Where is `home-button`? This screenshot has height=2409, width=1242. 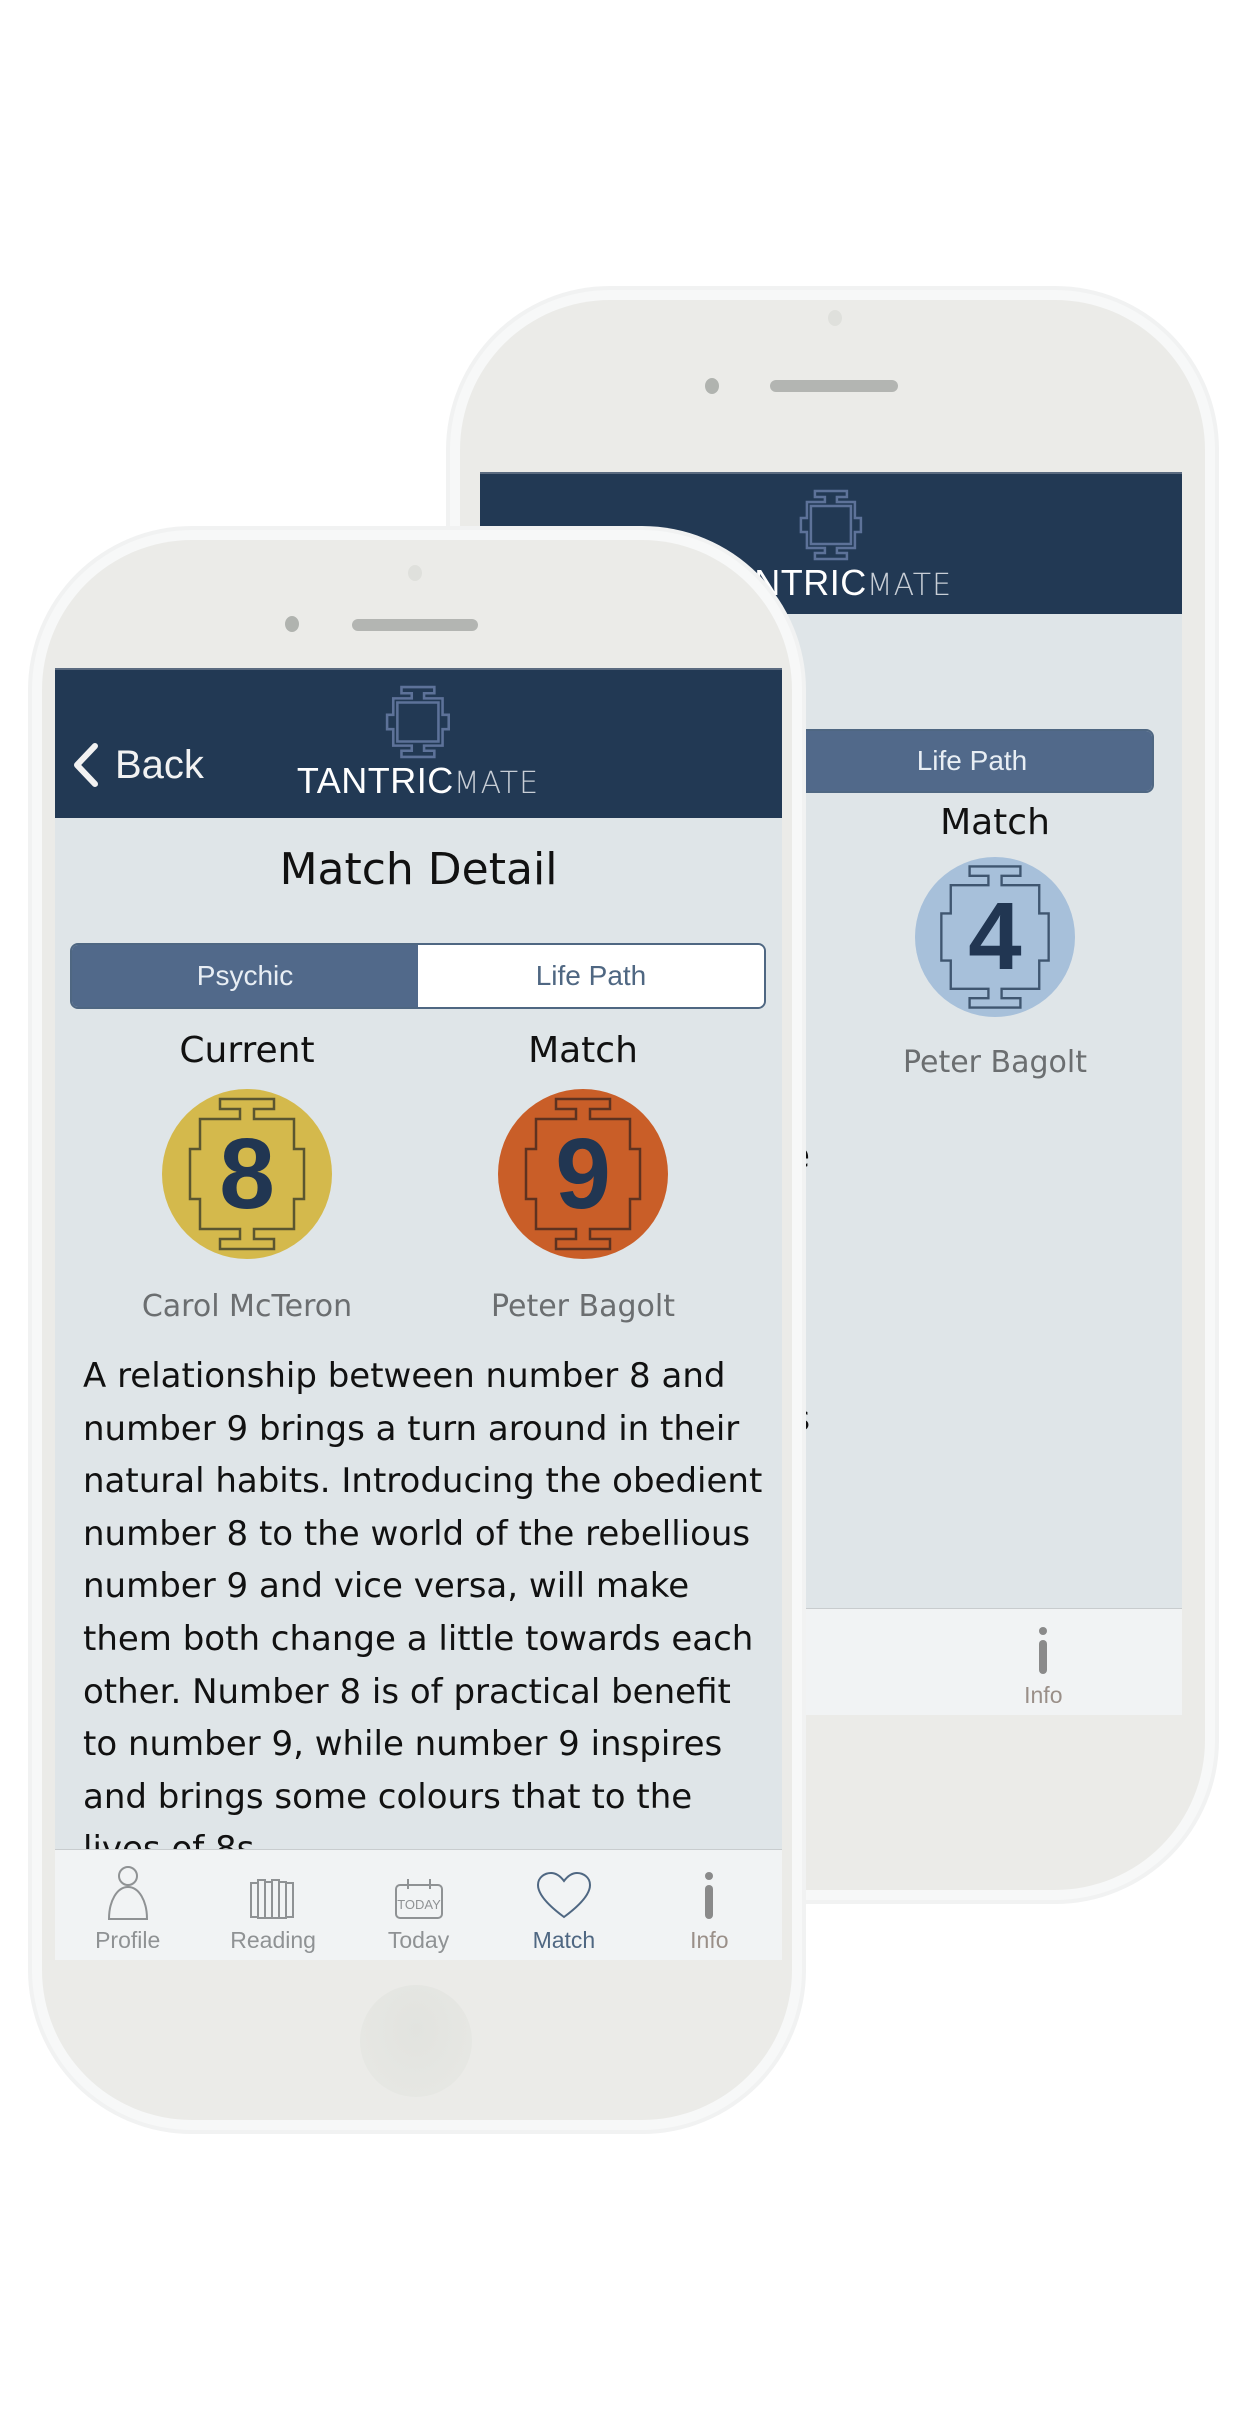
home-button is located at coordinates (416, 2041).